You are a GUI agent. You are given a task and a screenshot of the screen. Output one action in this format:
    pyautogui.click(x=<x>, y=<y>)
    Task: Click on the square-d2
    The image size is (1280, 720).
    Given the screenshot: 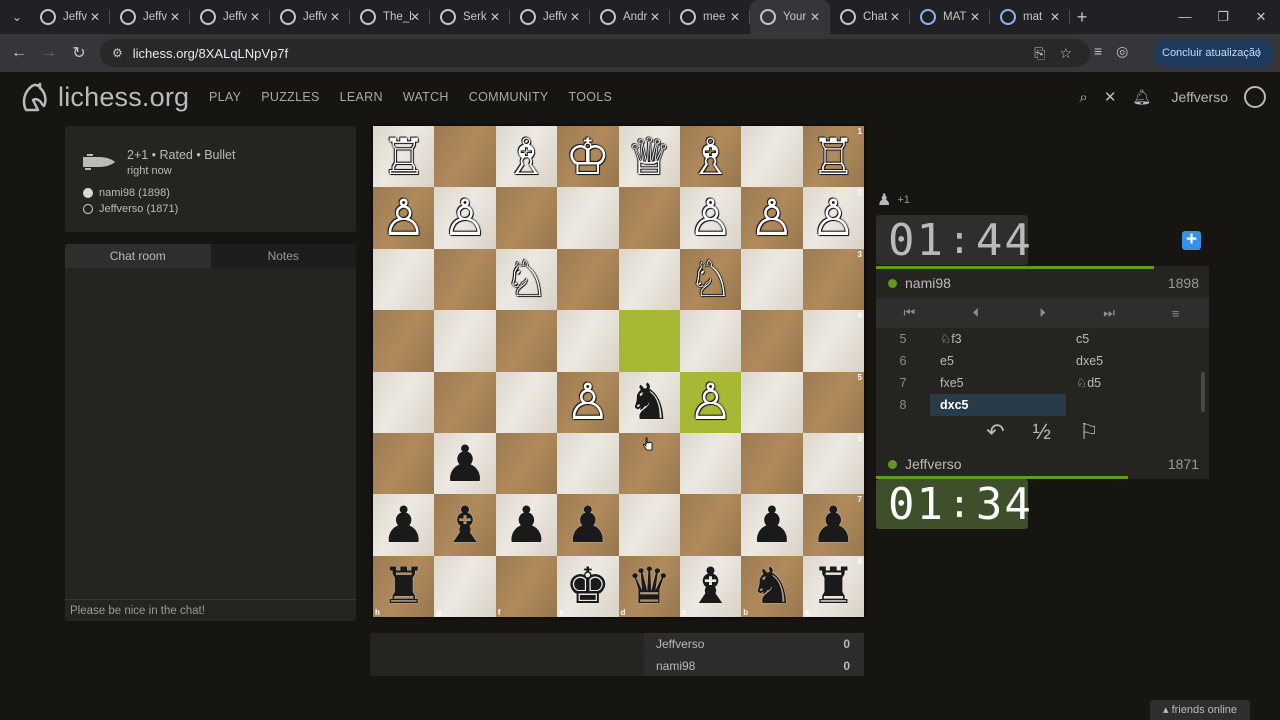 What is the action you would take?
    pyautogui.click(x=649, y=218)
    